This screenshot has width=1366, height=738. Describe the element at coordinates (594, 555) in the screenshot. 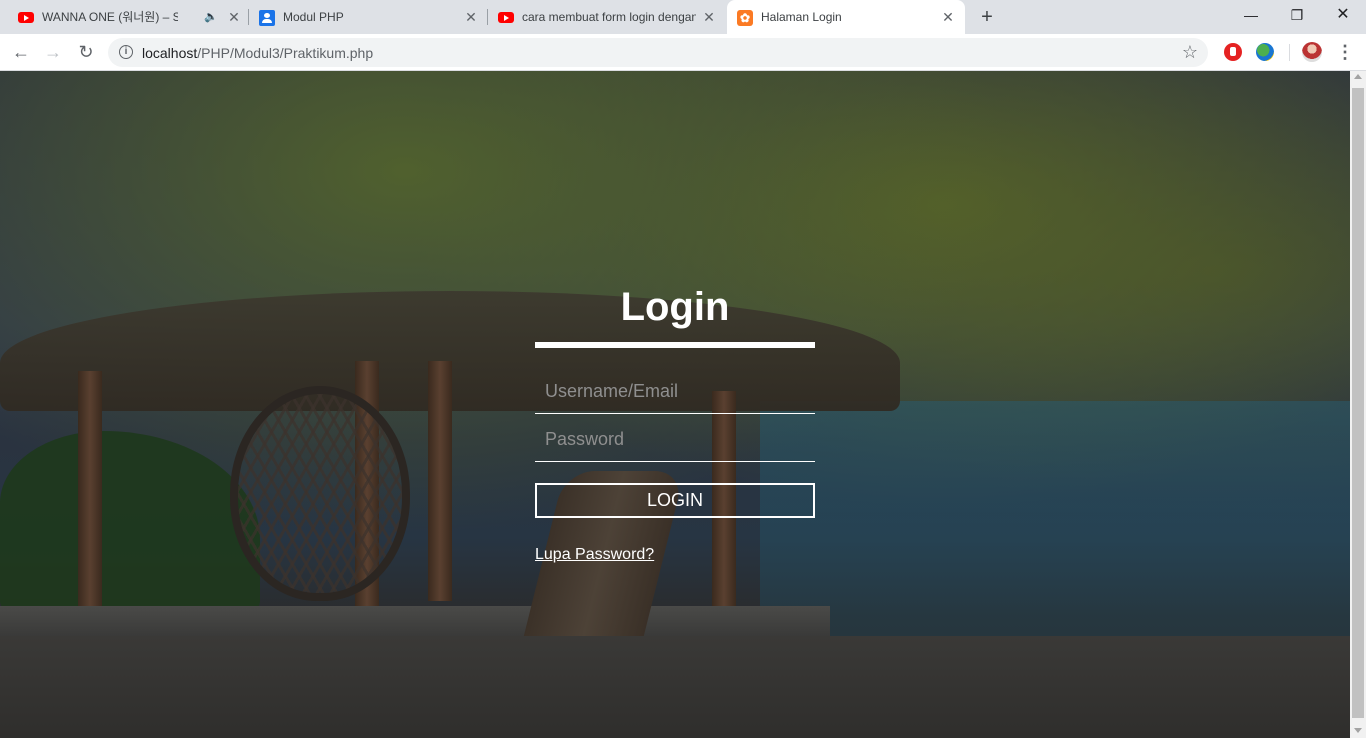

I see `forgot-password-link: Lupa Password?` at that location.